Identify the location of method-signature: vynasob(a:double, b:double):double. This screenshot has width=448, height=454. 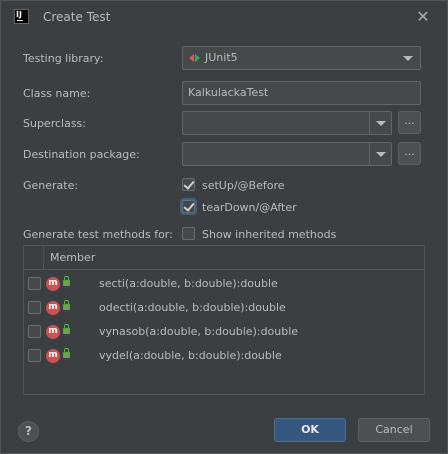
(199, 331).